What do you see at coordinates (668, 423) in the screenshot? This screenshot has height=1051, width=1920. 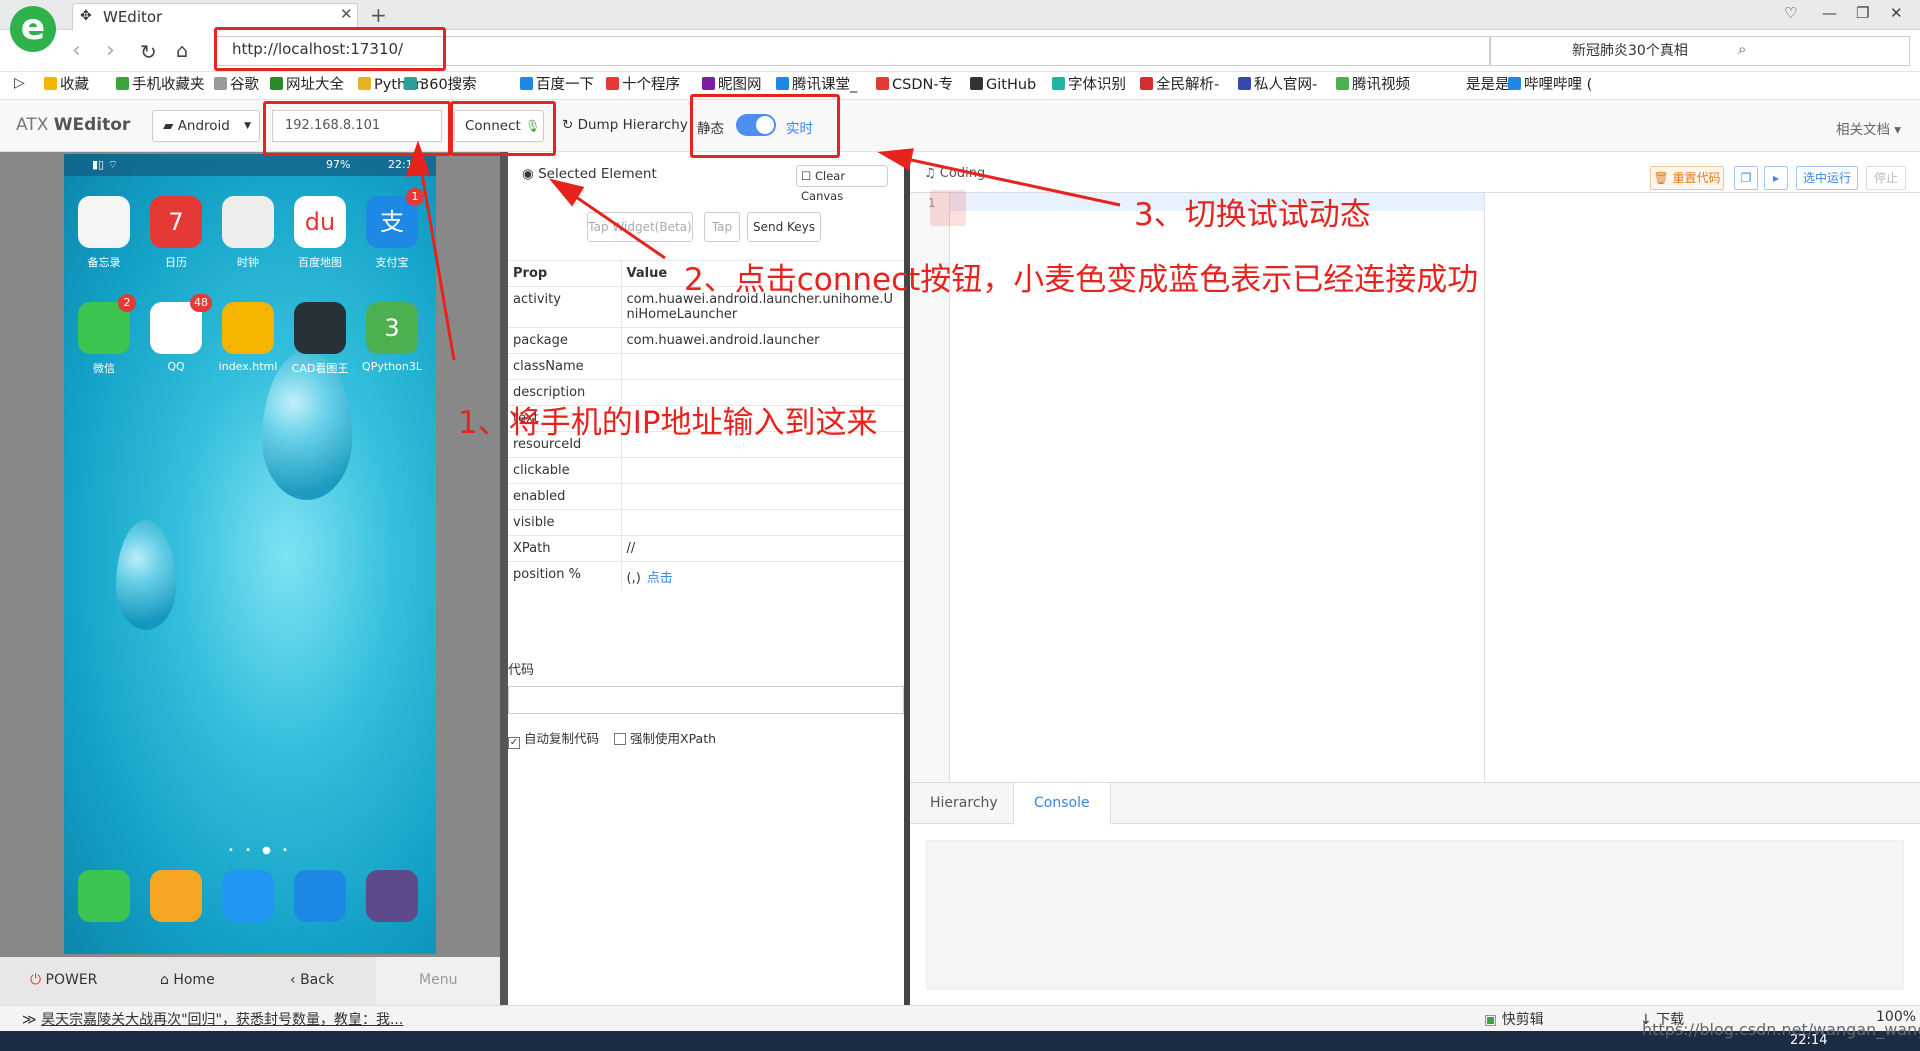 I see `annotation-step1: 1、将手机的IP地址输入到这来` at bounding box center [668, 423].